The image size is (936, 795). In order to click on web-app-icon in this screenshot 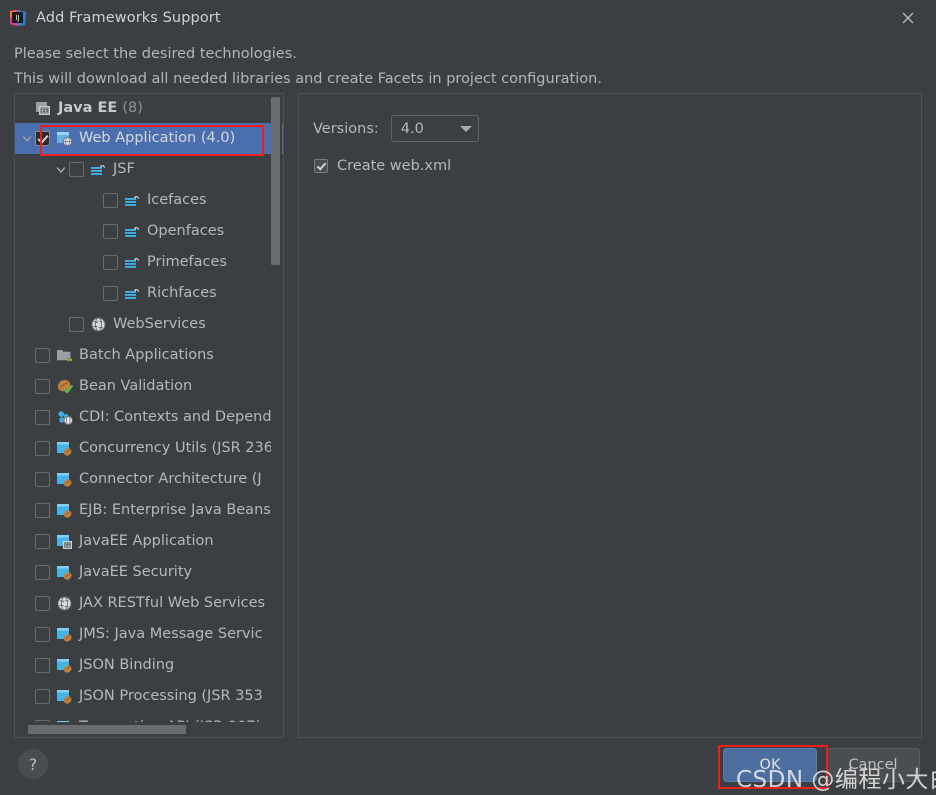, I will do `click(64, 138)`.